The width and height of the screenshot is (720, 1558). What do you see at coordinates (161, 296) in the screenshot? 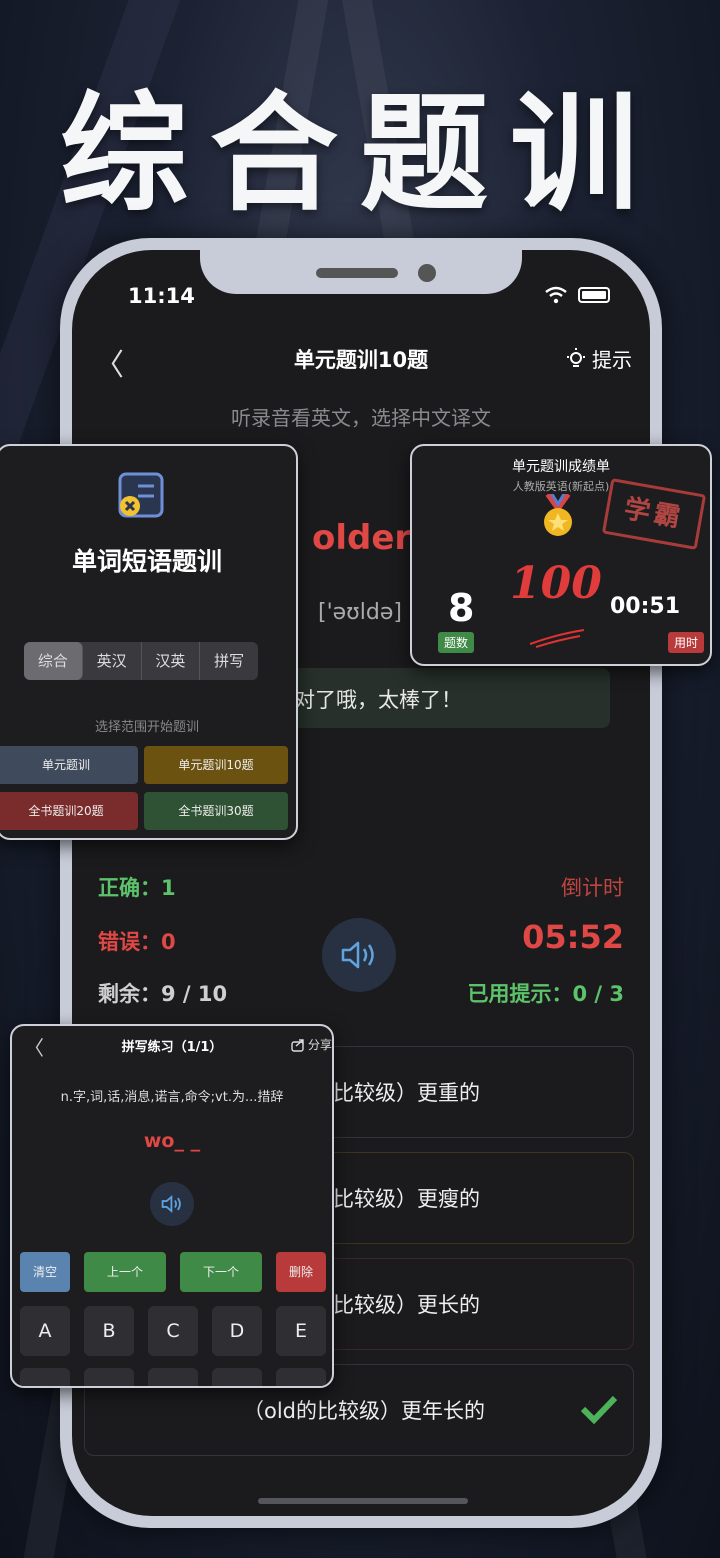
I see `status-time: 11:14` at bounding box center [161, 296].